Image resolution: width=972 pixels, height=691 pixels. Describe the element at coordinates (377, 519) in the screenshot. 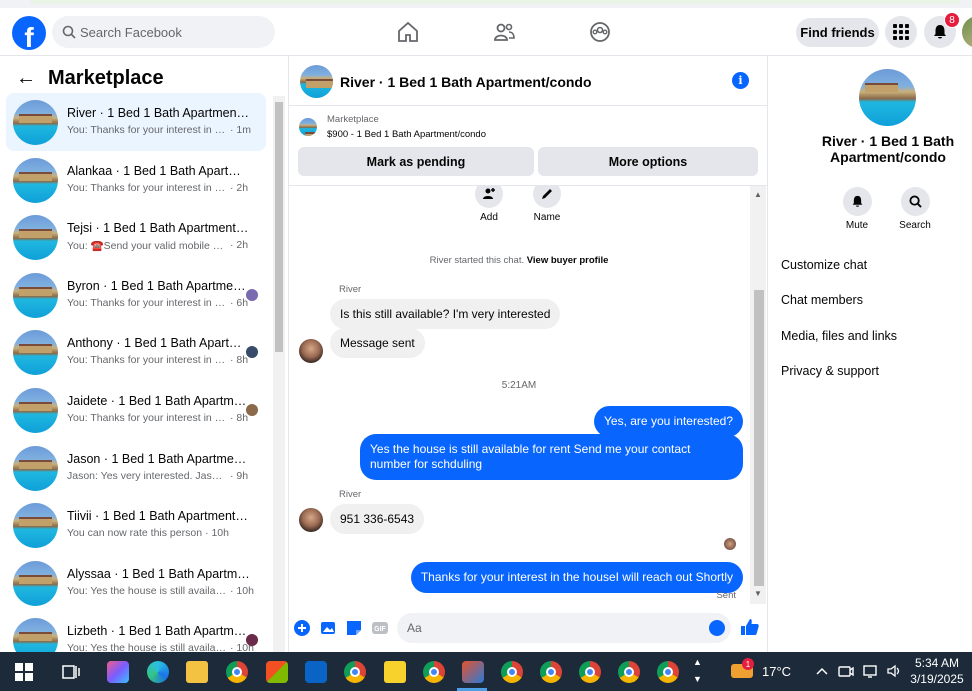

I see `incoming-message: 951 336-6543` at that location.